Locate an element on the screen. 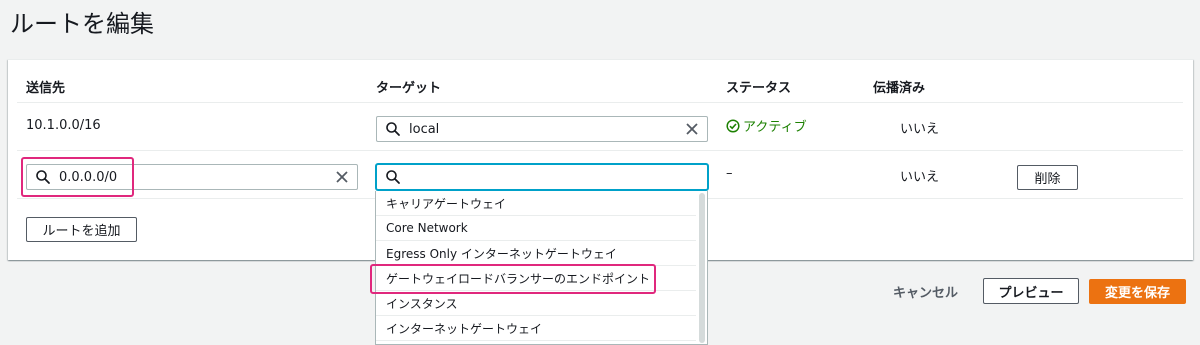 The image size is (1200, 345). preview-button: プレビュー is located at coordinates (1031, 291).